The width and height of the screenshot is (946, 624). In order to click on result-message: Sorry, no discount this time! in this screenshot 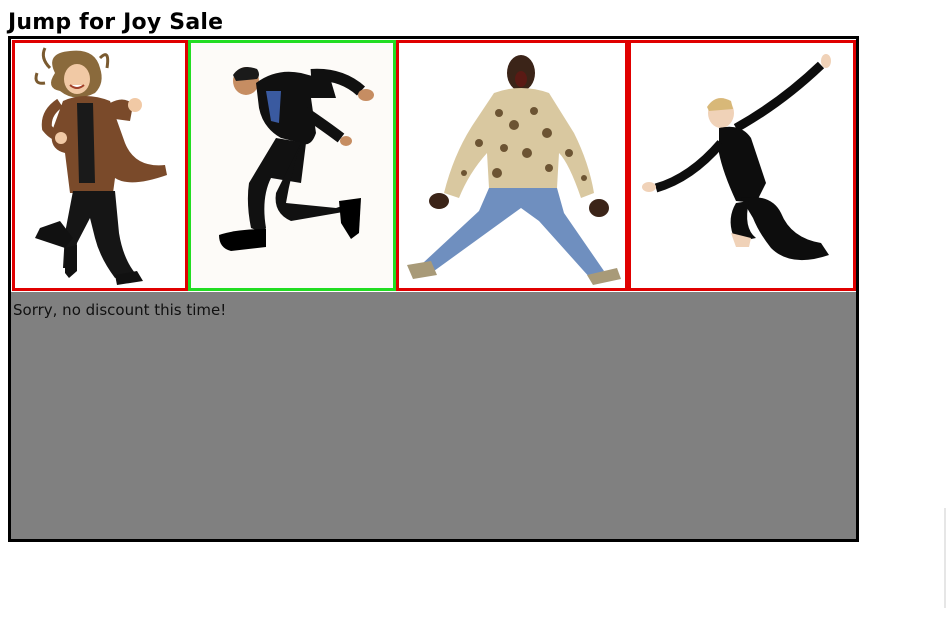, I will do `click(120, 310)`.